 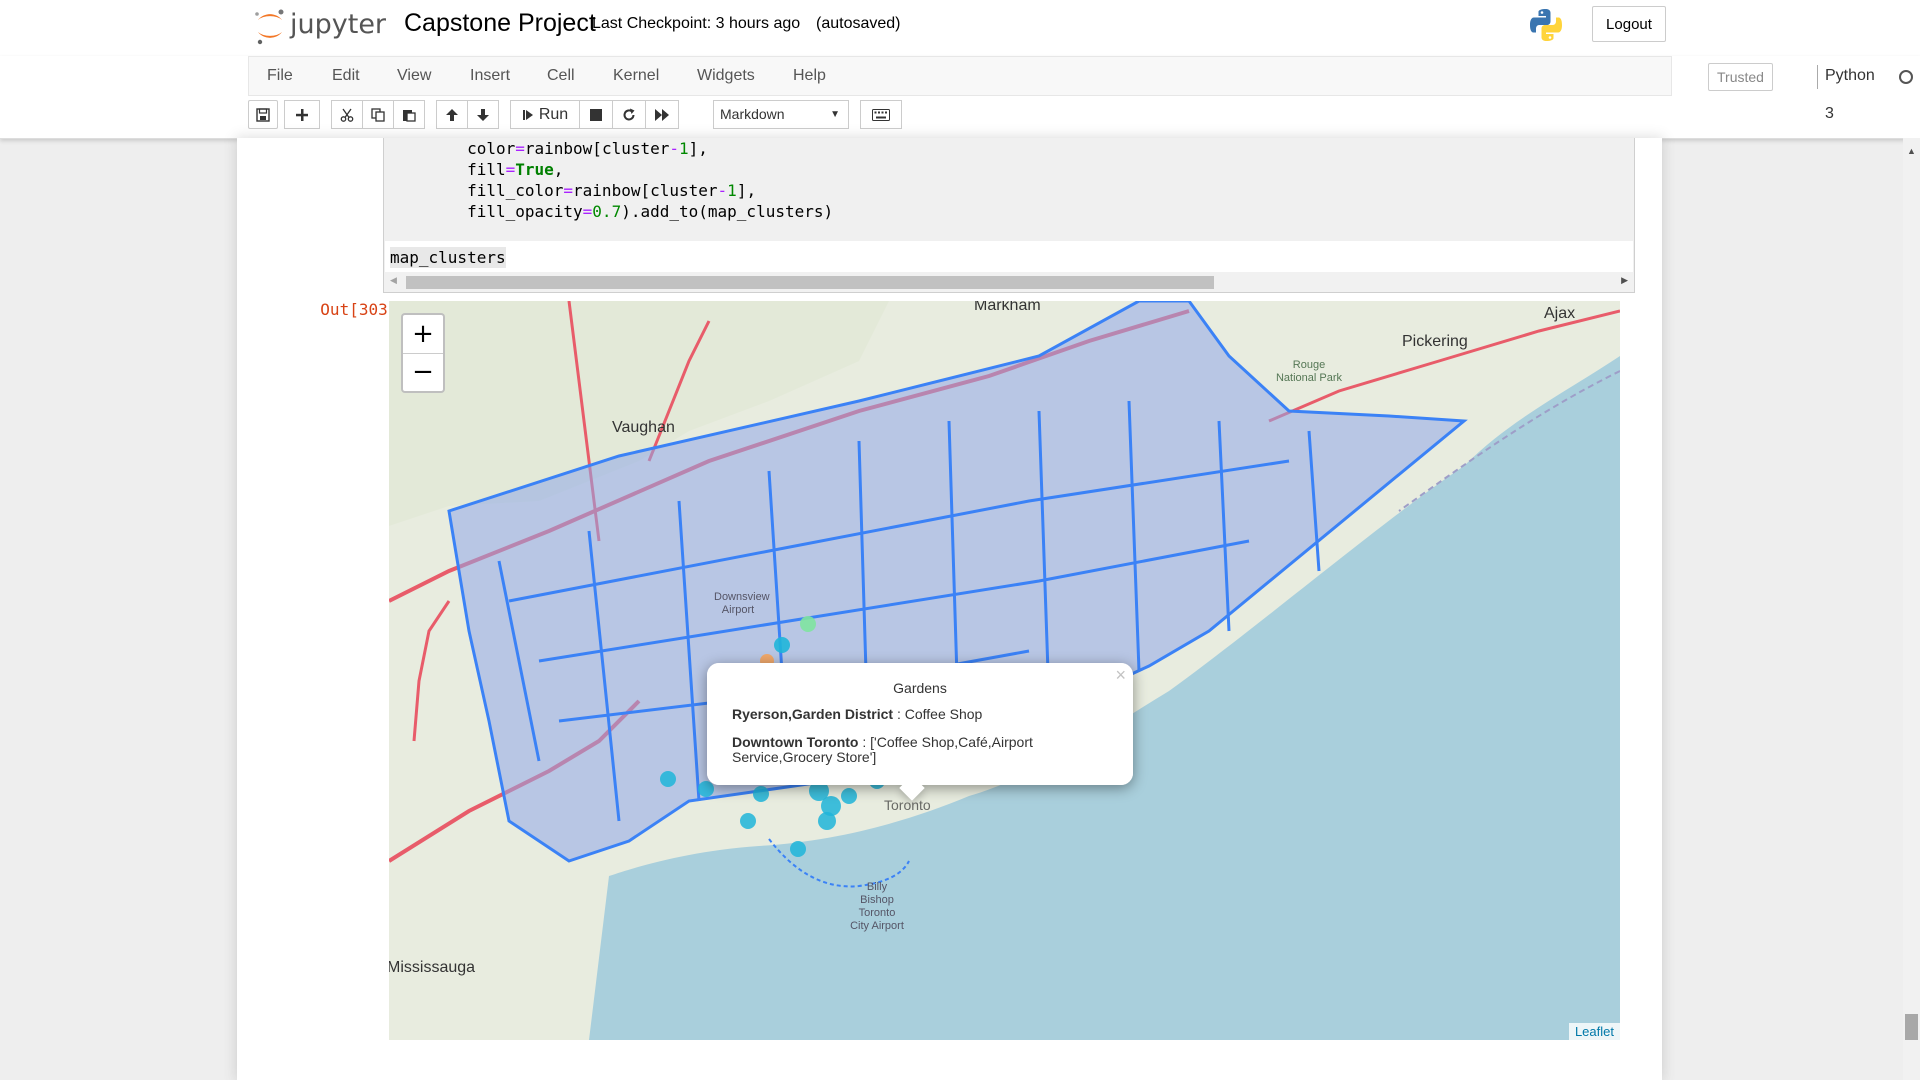 What do you see at coordinates (938, 714) in the screenshot?
I see `popup-line-1-value: : Coffee Shop` at bounding box center [938, 714].